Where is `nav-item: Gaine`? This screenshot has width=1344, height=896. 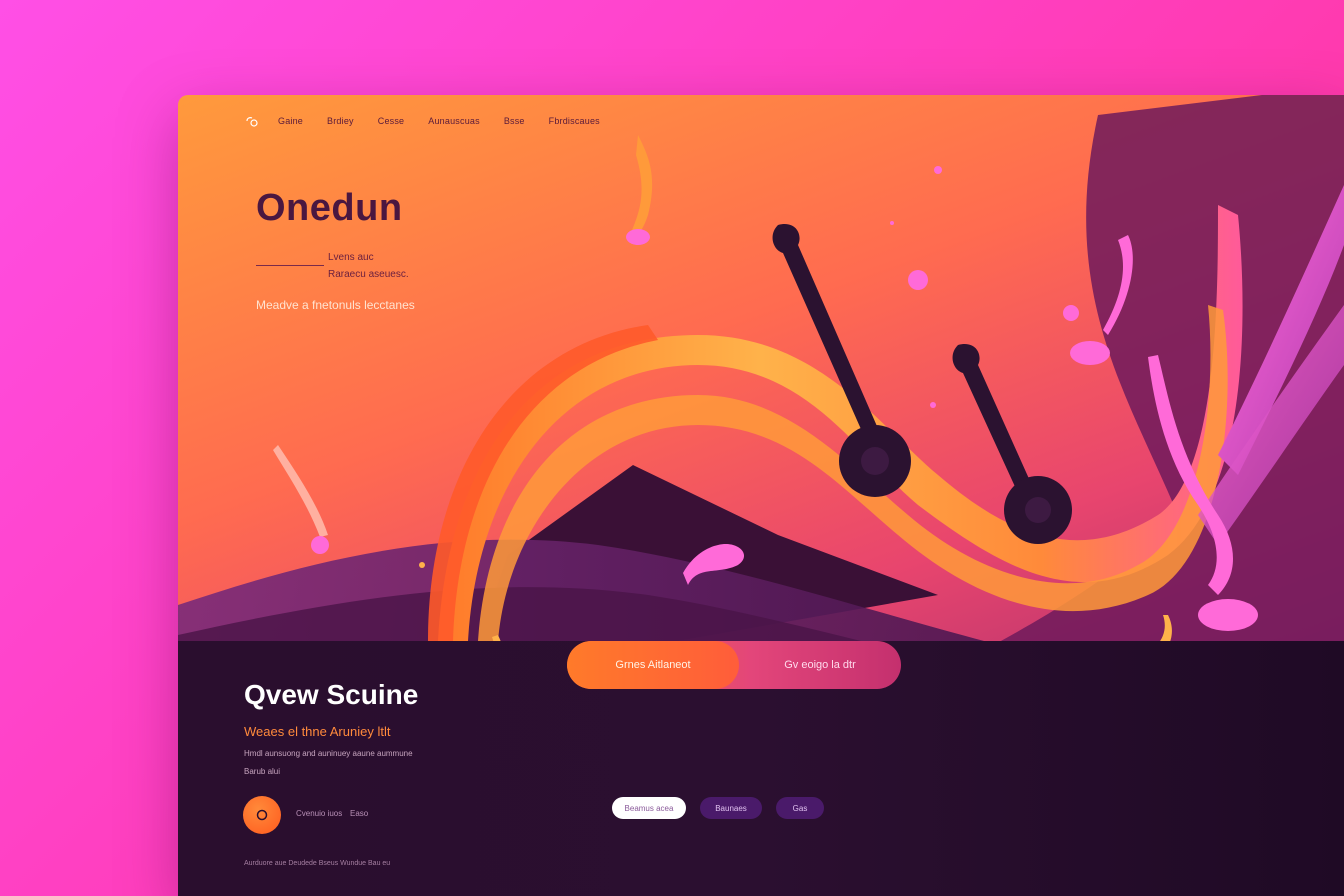
nav-item: Gaine is located at coordinates (290, 121).